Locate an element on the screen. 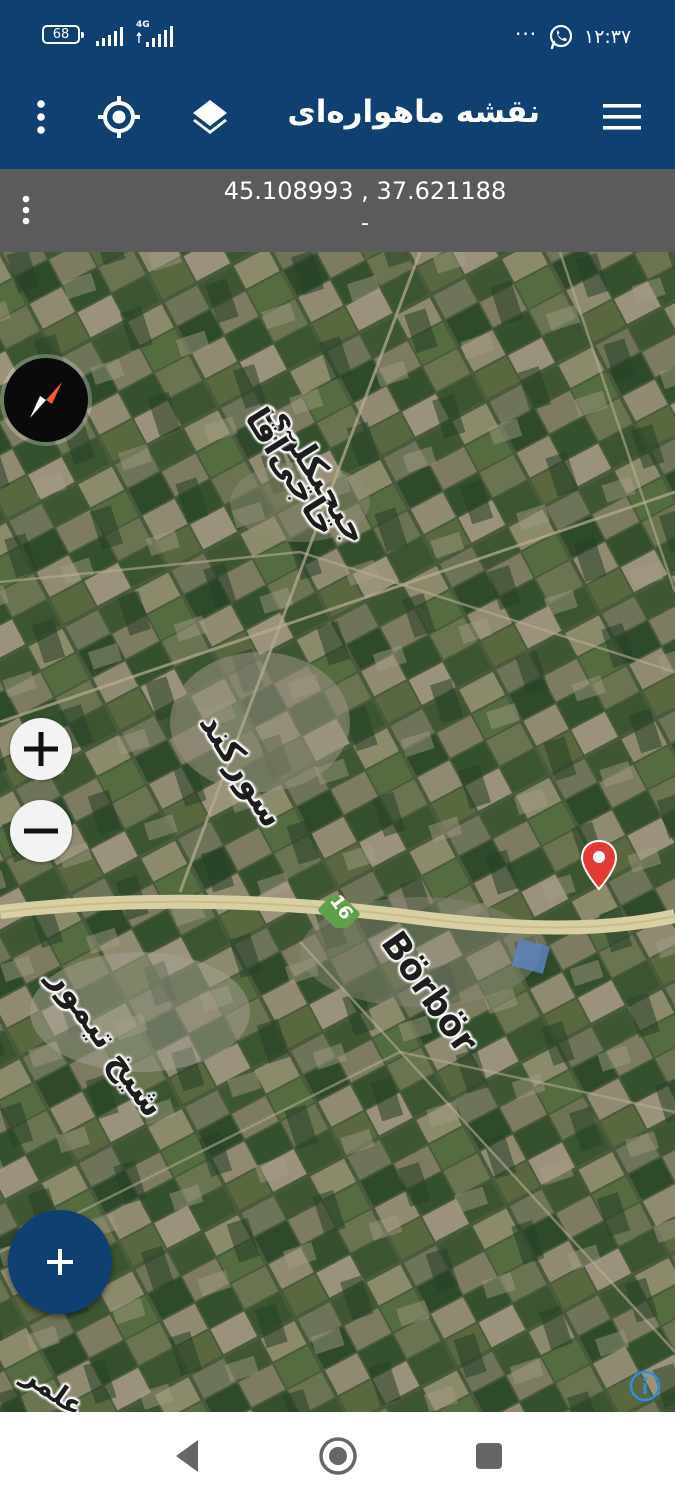 This screenshot has width=675, height=1500. coordinates-value: 45.108993 , 37.621188 is located at coordinates (337, 191).